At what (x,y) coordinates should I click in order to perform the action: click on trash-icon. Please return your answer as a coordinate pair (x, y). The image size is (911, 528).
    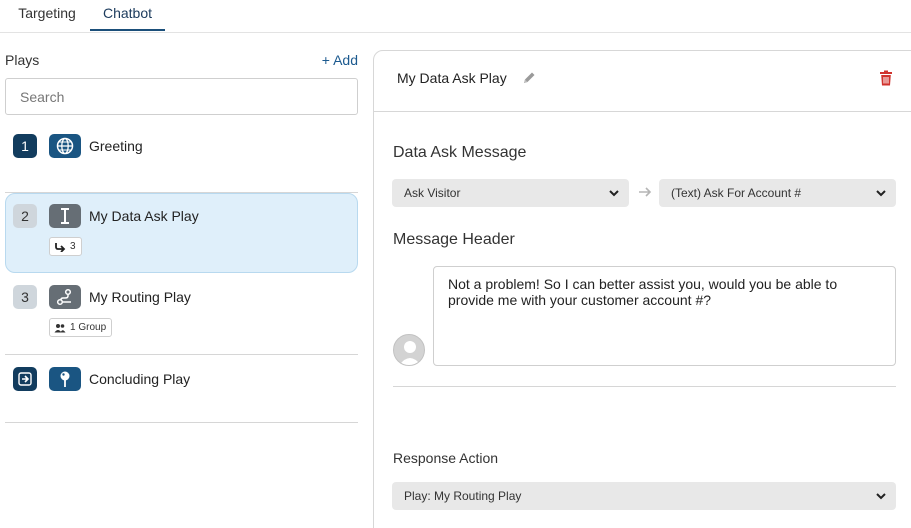
    Looking at the image, I should click on (886, 78).